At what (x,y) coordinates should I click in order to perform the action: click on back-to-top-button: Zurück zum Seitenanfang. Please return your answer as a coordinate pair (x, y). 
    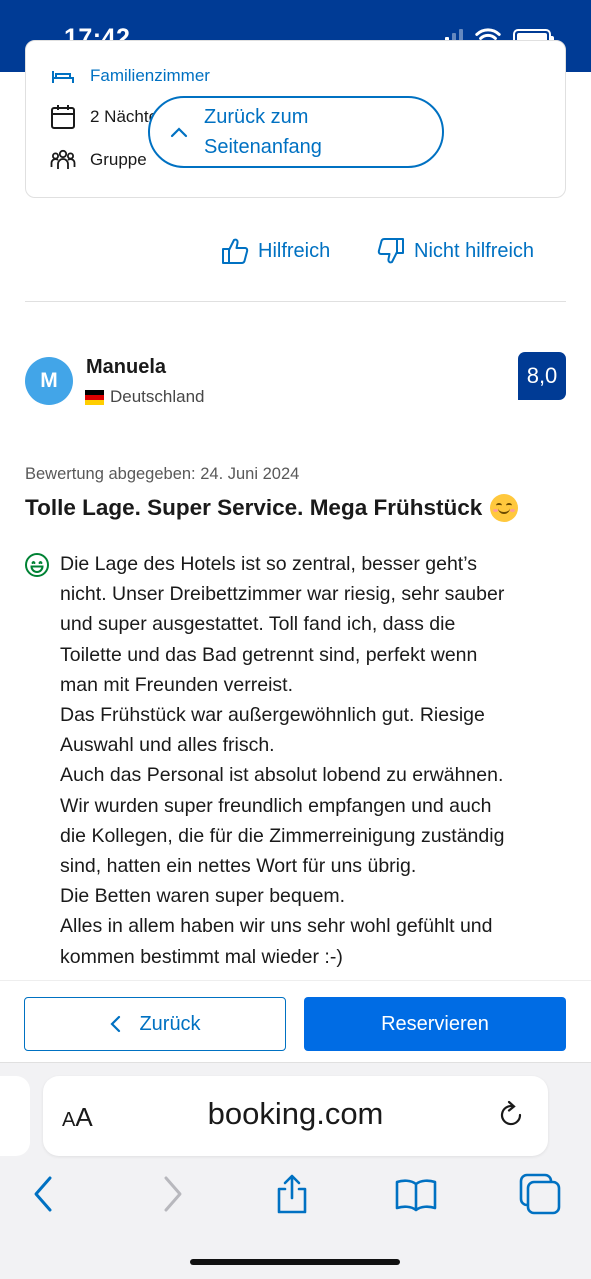
    Looking at the image, I should click on (296, 132).